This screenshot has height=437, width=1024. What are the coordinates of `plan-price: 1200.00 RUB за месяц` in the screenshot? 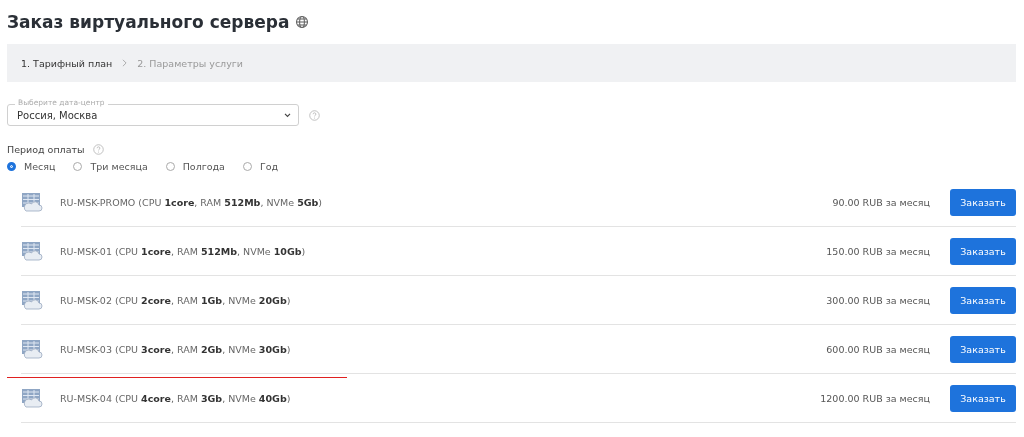 It's located at (875, 398).